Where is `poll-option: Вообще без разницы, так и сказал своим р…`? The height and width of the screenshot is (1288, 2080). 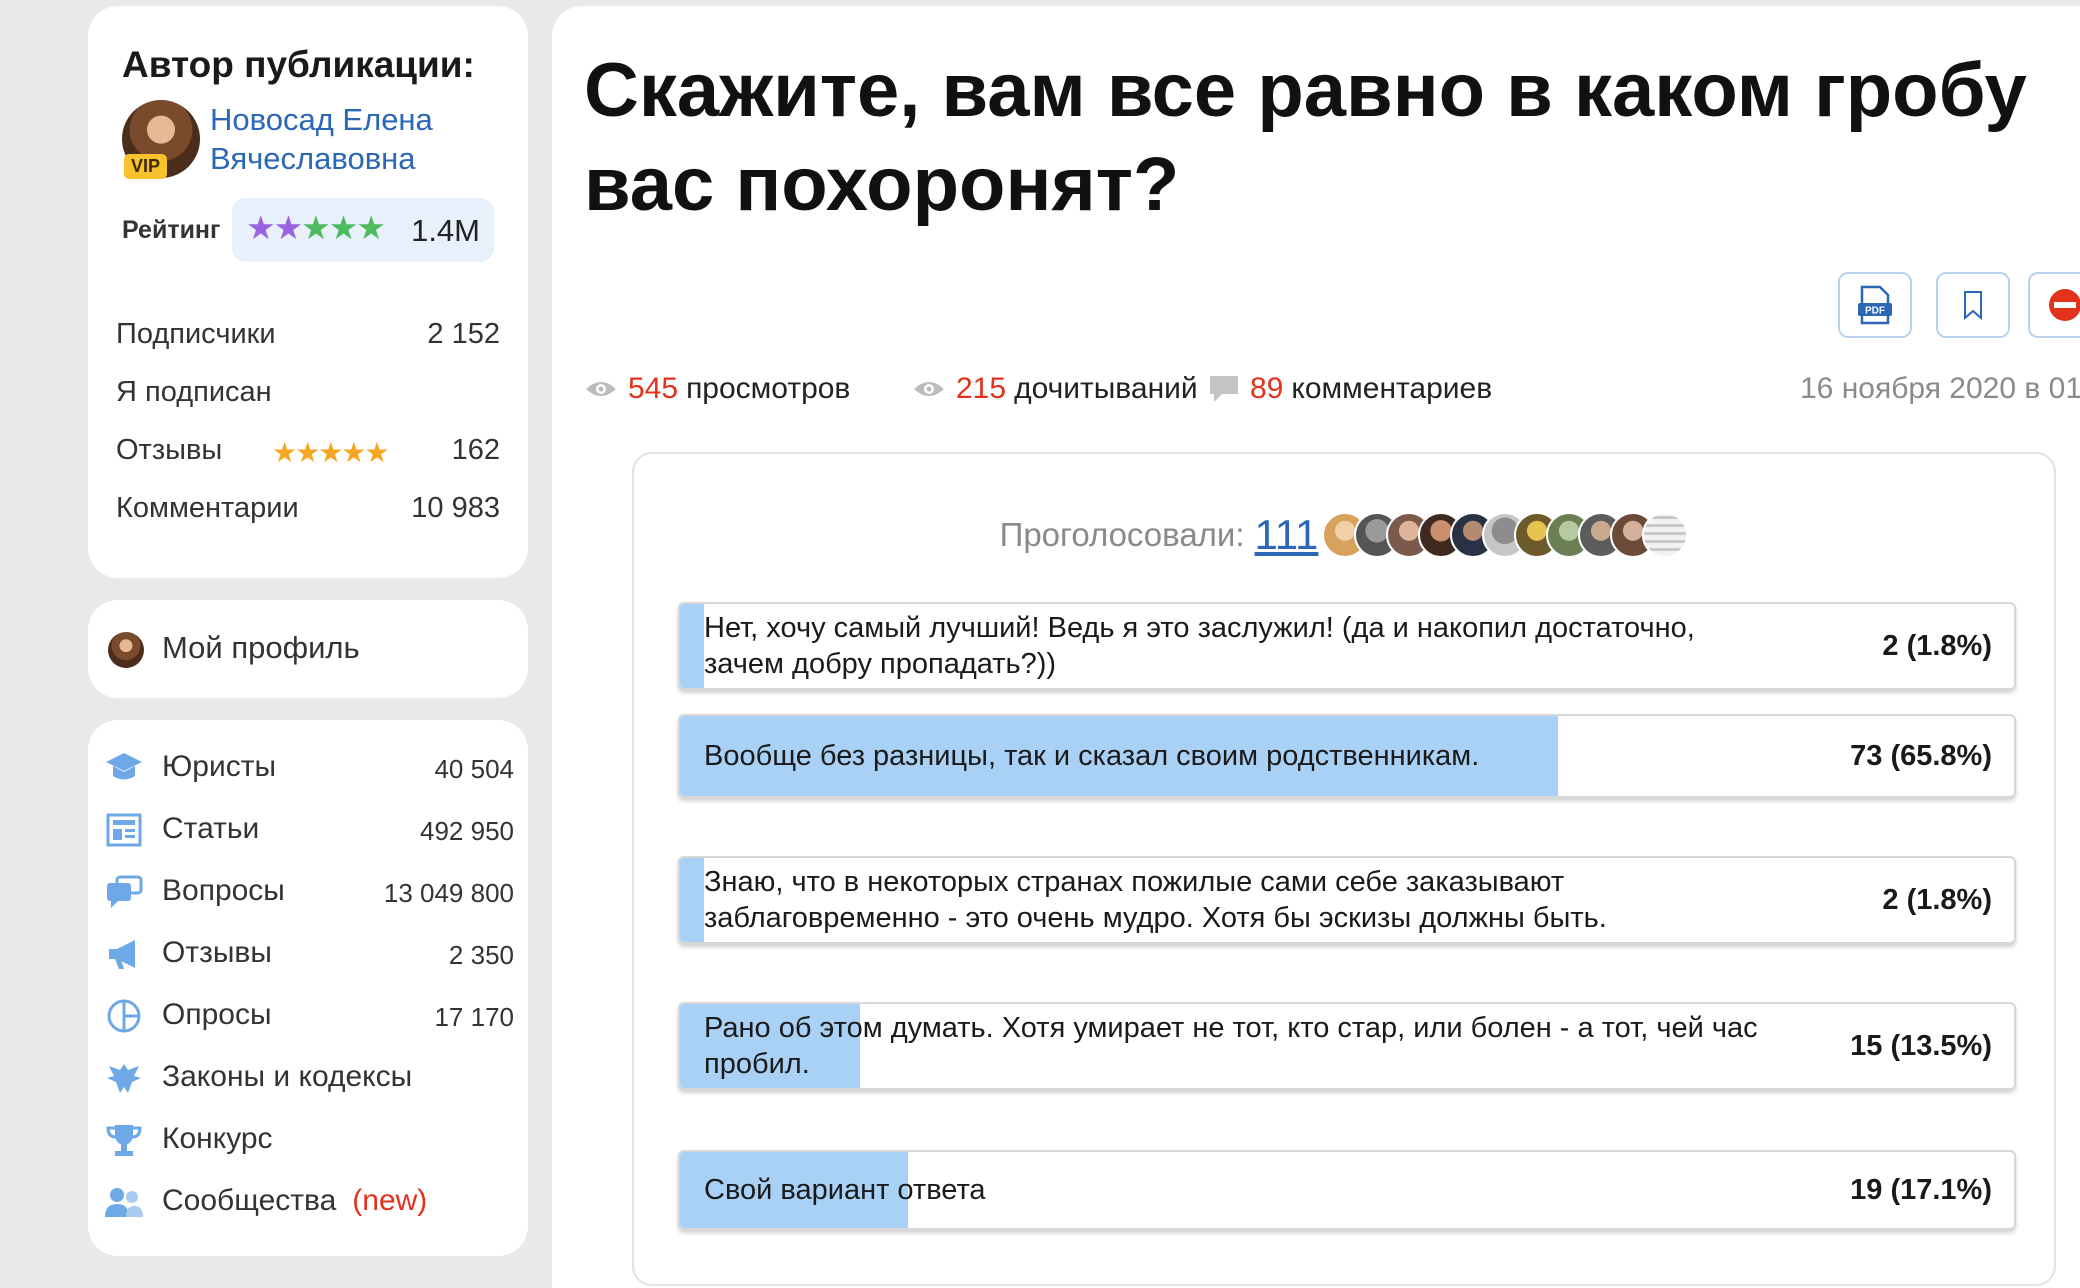 poll-option: Вообще без разницы, так и сказал своим р… is located at coordinates (1347, 756).